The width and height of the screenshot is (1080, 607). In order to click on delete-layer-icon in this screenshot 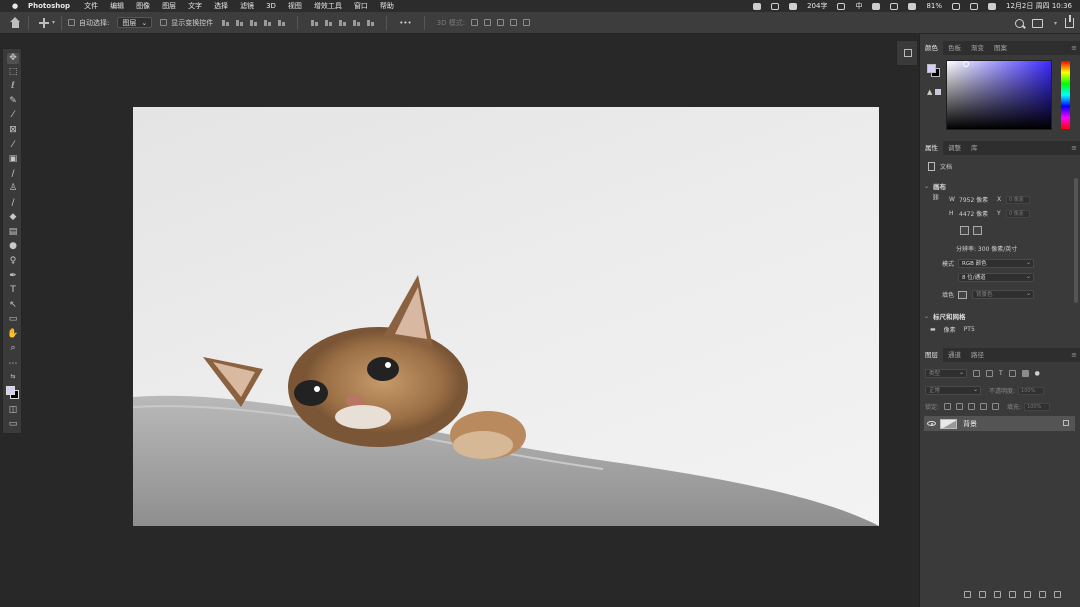, I will do `click(1057, 594)`.